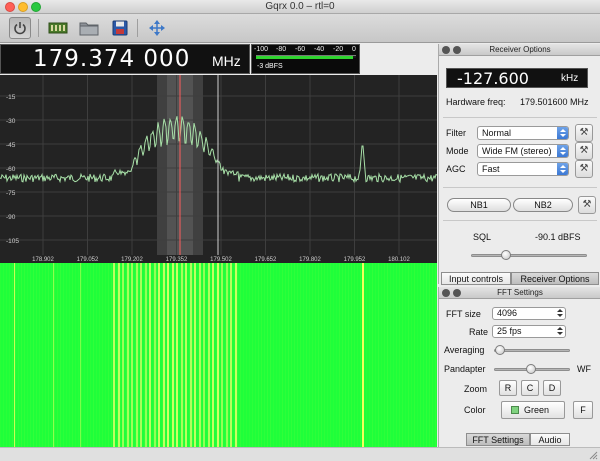 This screenshot has width=600, height=461. Describe the element at coordinates (20, 28) in the screenshot. I see `power-button` at that location.